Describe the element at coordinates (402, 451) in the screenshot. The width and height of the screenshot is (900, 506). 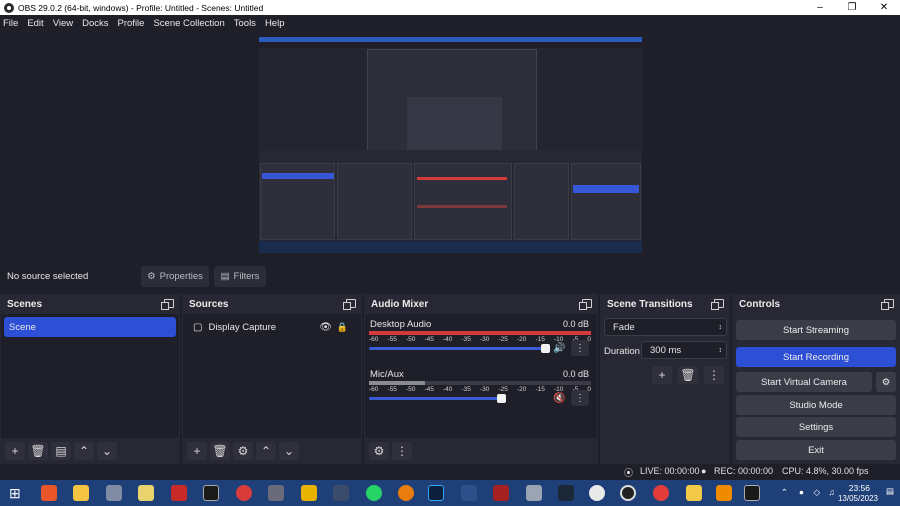
I see `mixer-menu-button: ⋮` at that location.